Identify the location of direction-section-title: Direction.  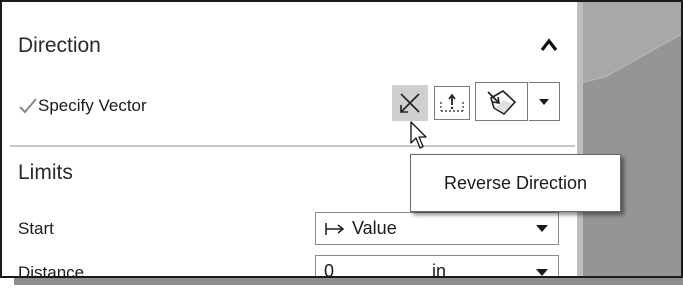
(59, 46).